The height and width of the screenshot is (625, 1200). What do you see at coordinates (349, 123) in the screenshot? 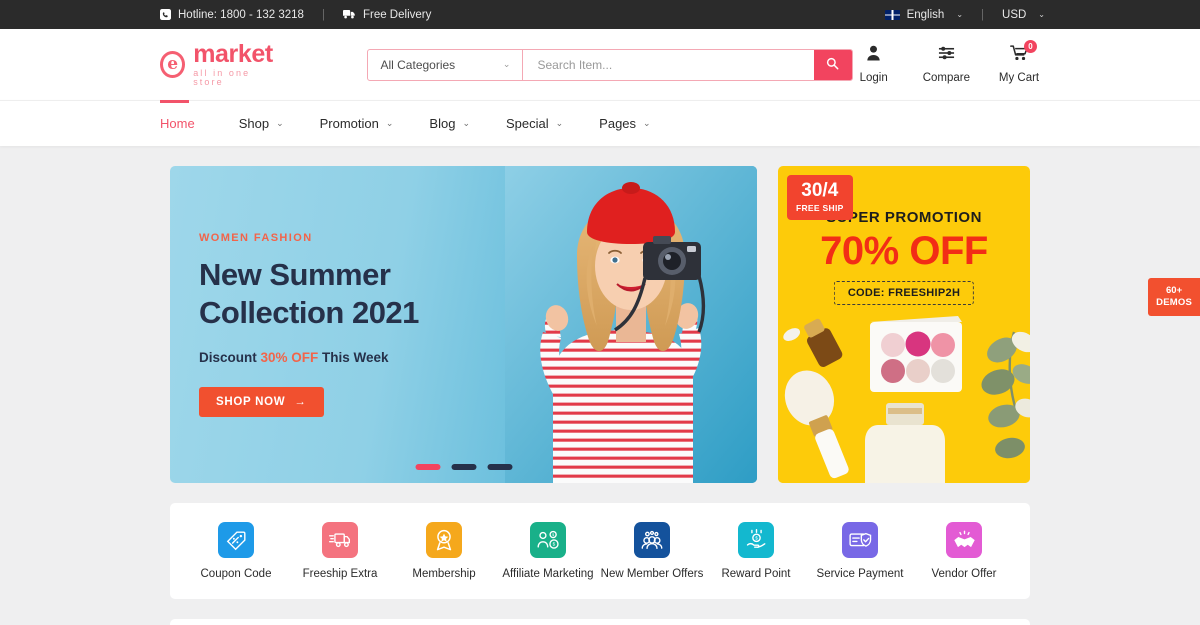
I see `nav-label: Promotion` at bounding box center [349, 123].